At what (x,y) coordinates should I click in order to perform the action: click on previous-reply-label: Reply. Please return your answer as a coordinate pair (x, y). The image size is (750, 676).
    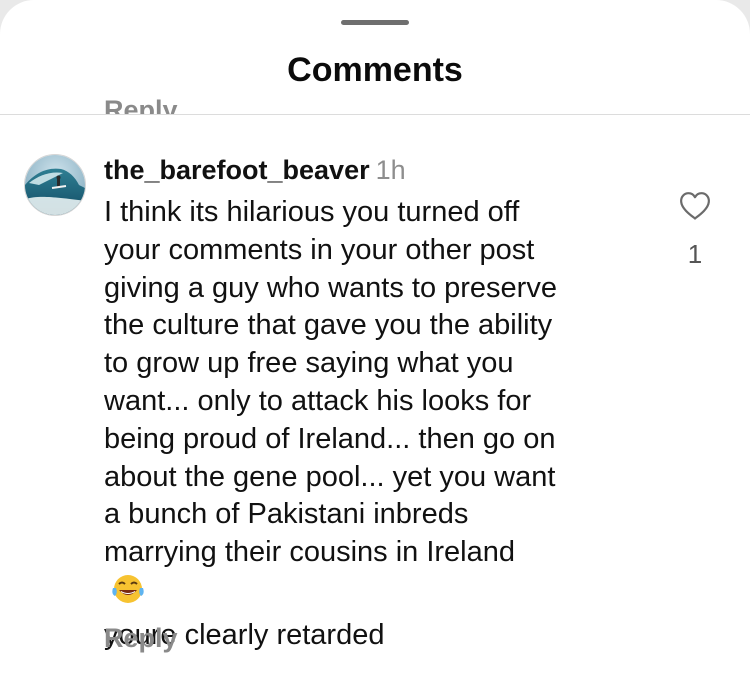
    Looking at the image, I should click on (141, 104).